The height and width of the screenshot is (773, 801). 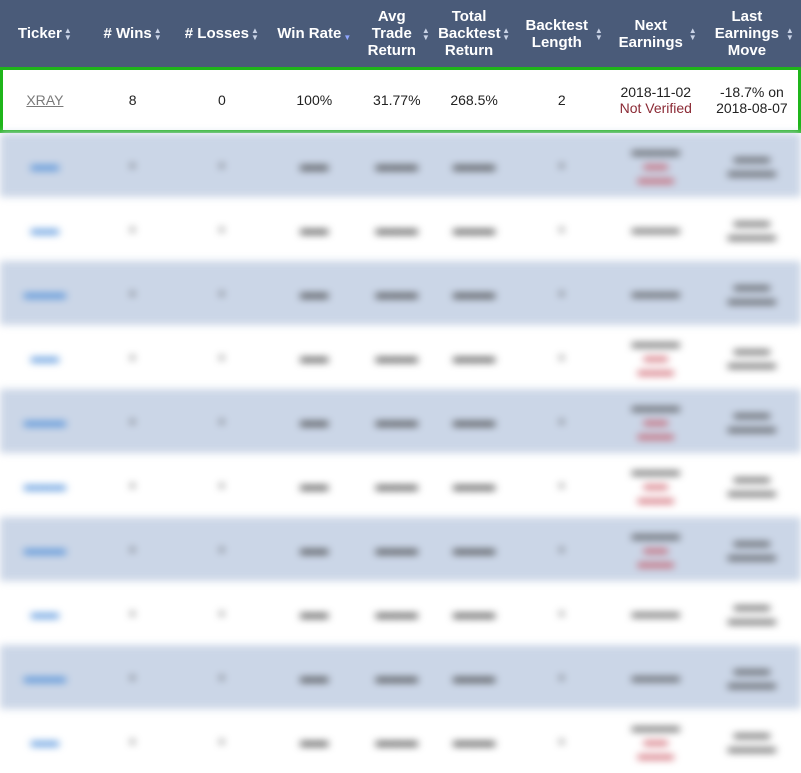 I want to click on col-label: Last Earnings Move, so click(x=746, y=33).